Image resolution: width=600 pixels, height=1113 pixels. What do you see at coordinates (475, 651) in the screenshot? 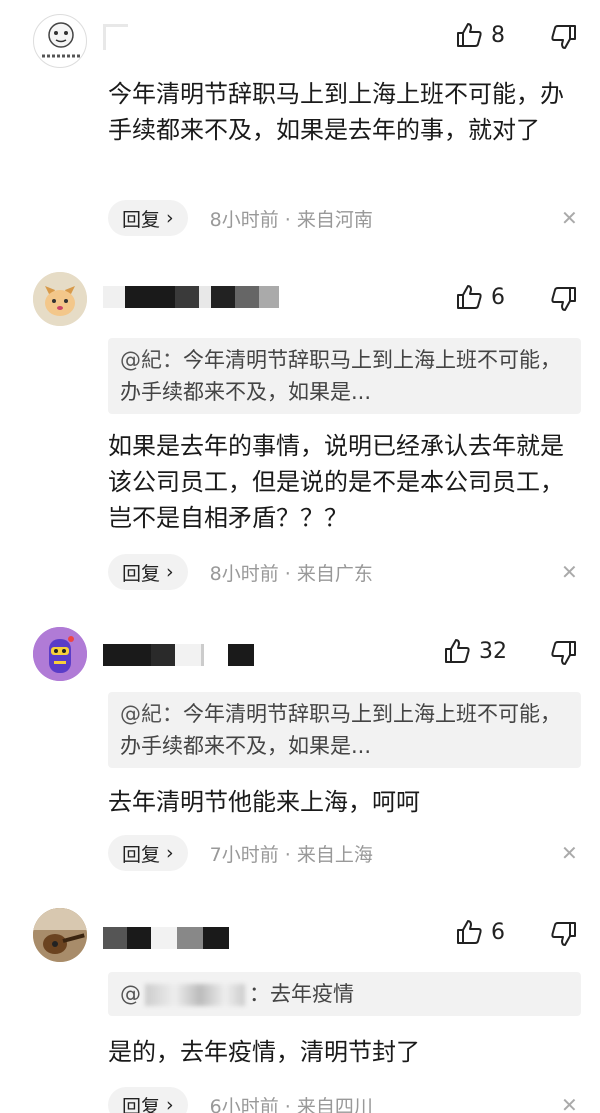
I see `like-button: 32` at bounding box center [475, 651].